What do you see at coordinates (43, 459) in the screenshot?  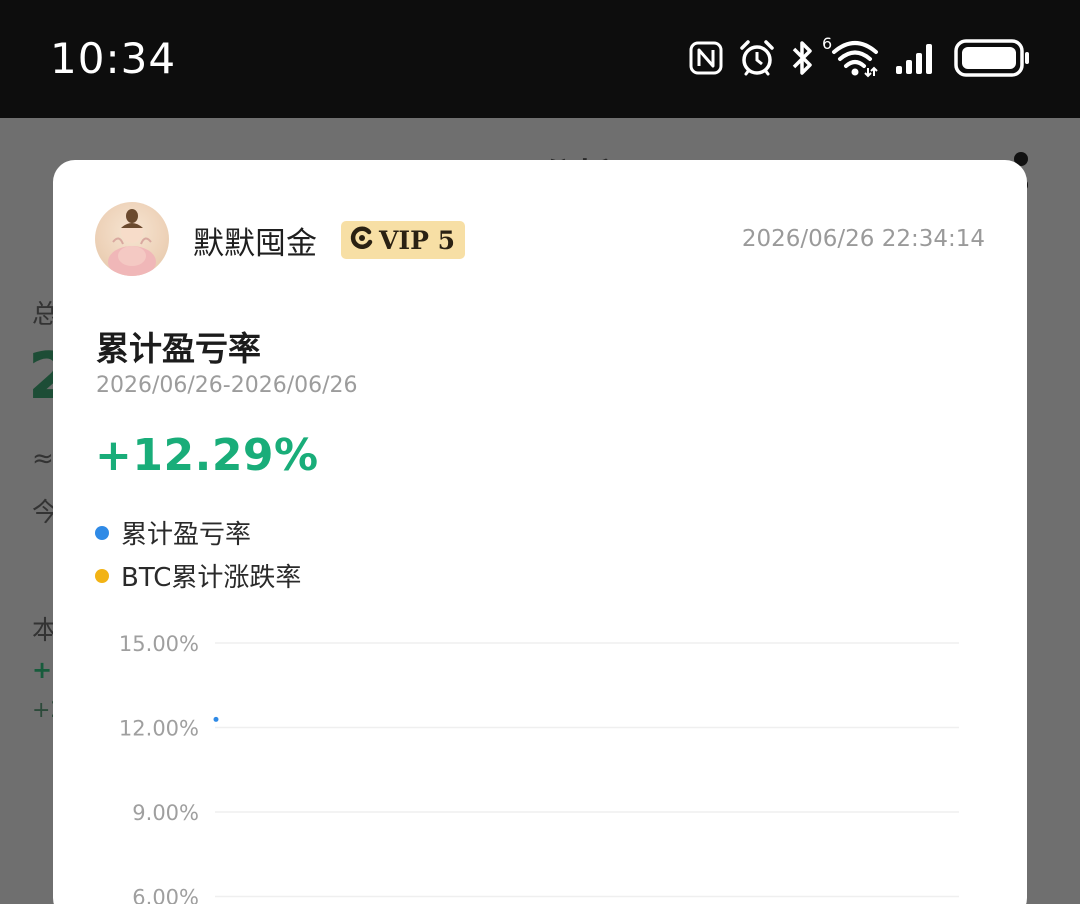 I see `background-snippet: ≈` at bounding box center [43, 459].